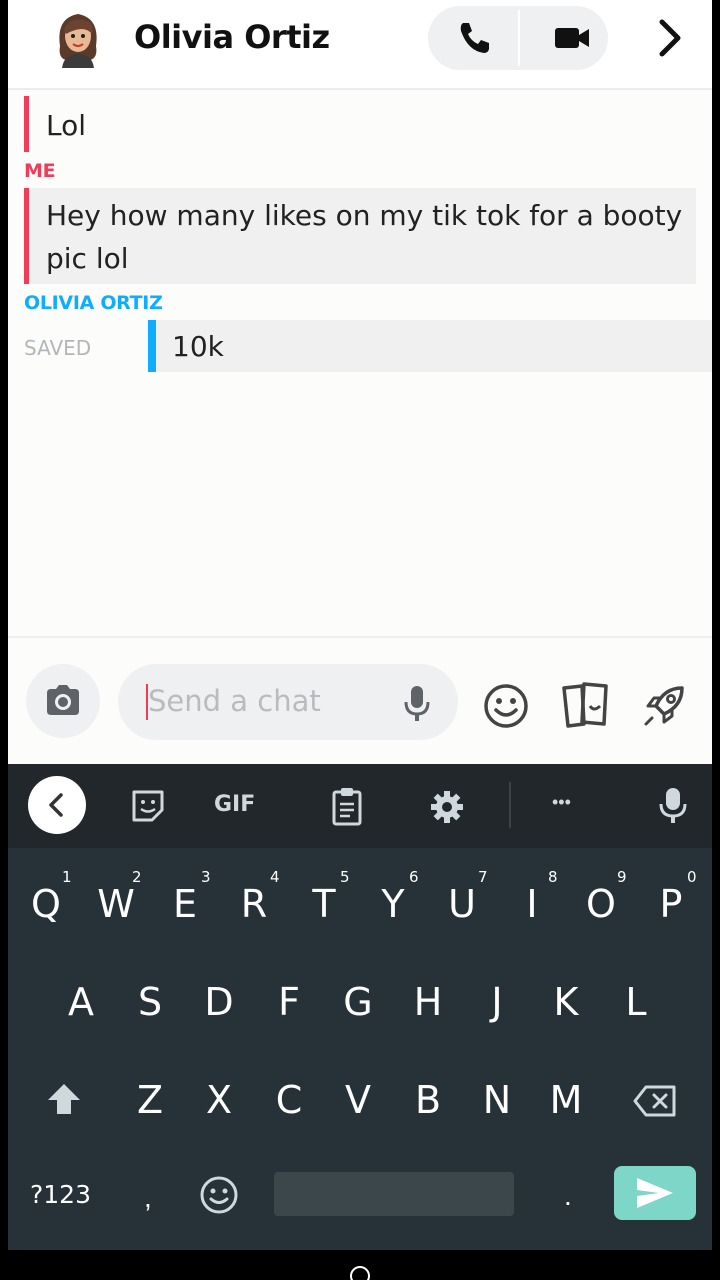  Describe the element at coordinates (462, 904) in the screenshot. I see `key-u: U` at that location.